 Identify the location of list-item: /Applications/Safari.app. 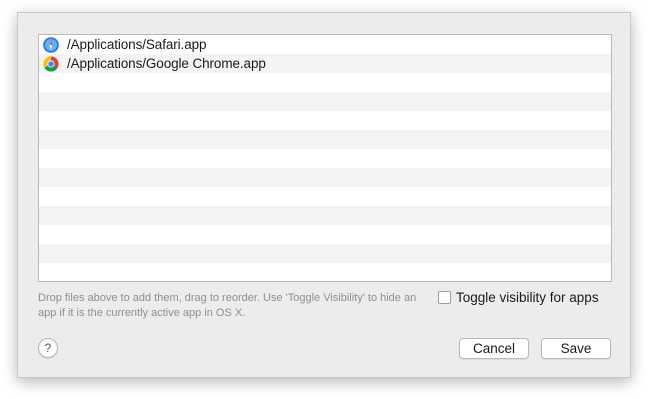
(325, 44).